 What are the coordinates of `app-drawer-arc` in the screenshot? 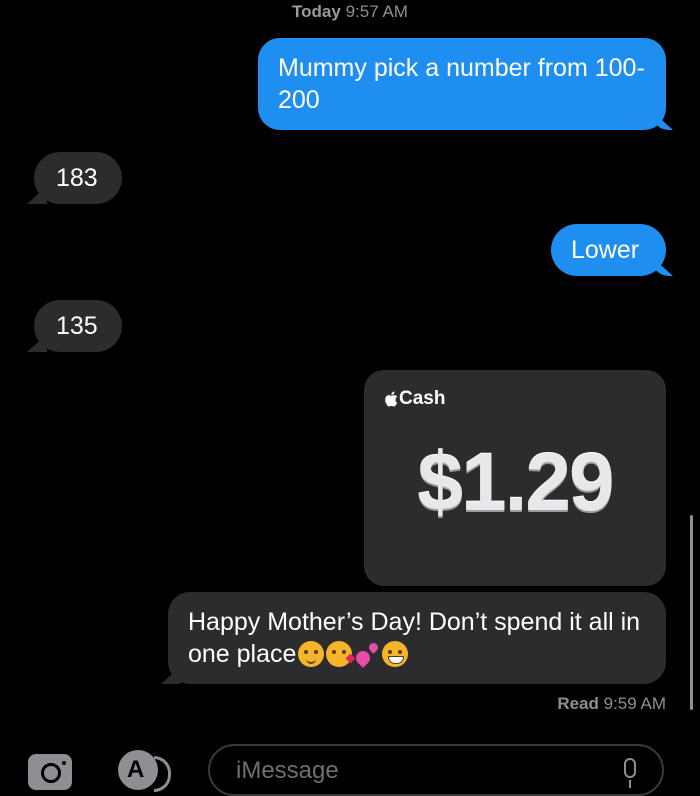 It's located at (162, 774).